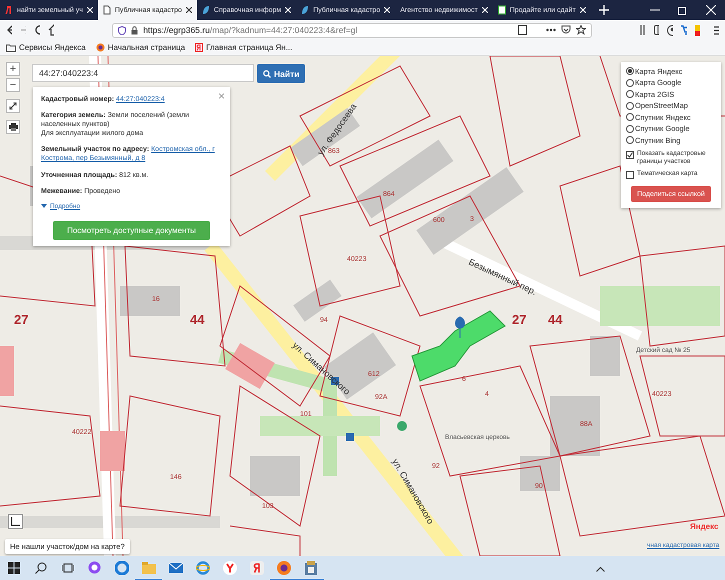 The height and width of the screenshot is (580, 725). I want to click on ring-icon, so click(94, 567).